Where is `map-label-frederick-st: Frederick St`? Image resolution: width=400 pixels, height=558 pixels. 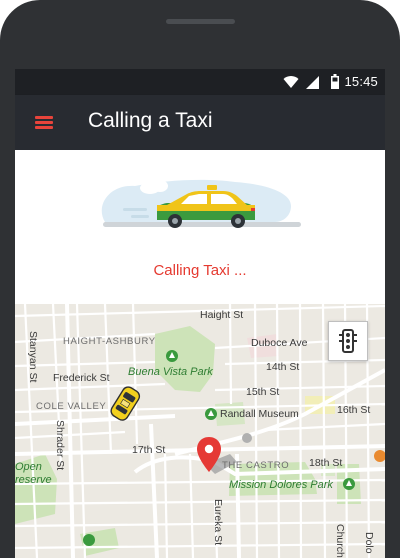
map-label-frederick-st: Frederick St is located at coordinates (81, 378).